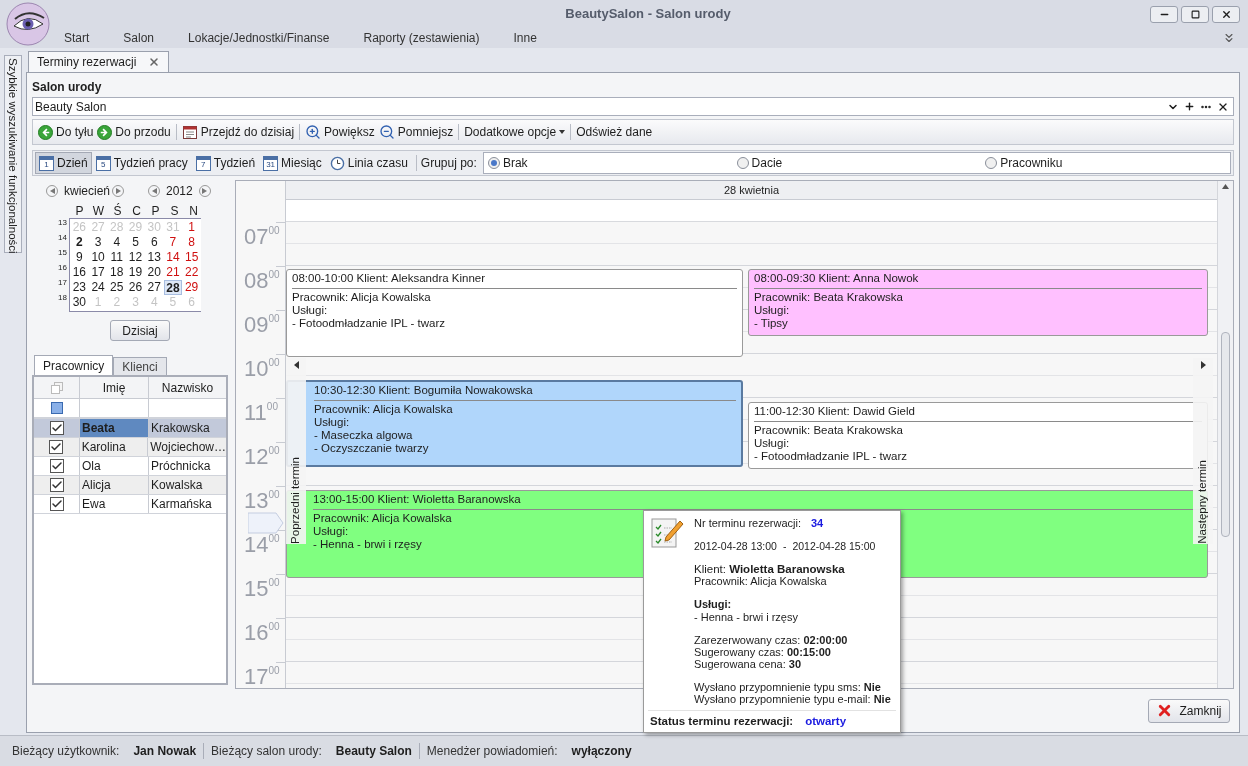 This screenshot has height=766, width=1248. What do you see at coordinates (114, 485) in the screenshot?
I see `table-cell: Alicja` at bounding box center [114, 485].